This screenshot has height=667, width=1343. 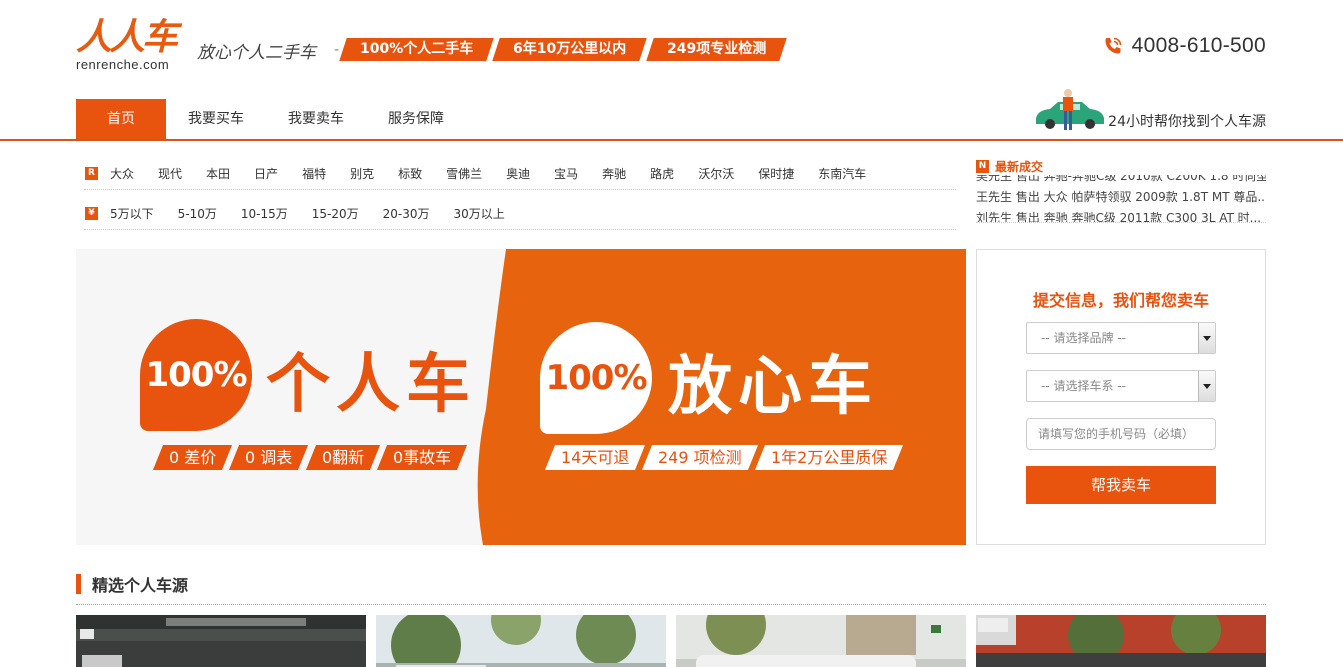 I want to click on price-link: 15-20万, so click(x=335, y=213).